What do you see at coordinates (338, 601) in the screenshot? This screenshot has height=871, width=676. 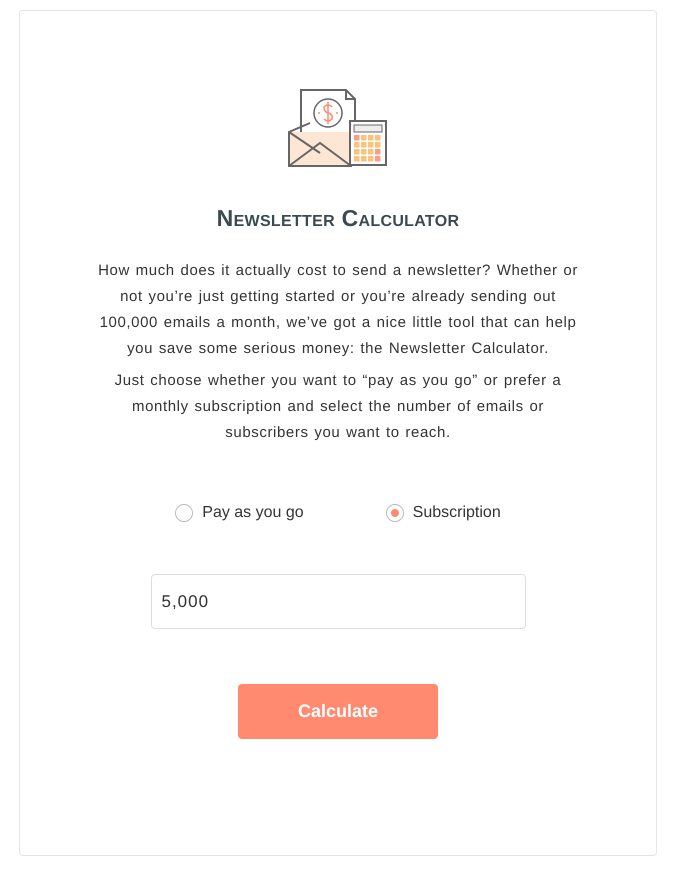 I see `amount-field: 5,000` at bounding box center [338, 601].